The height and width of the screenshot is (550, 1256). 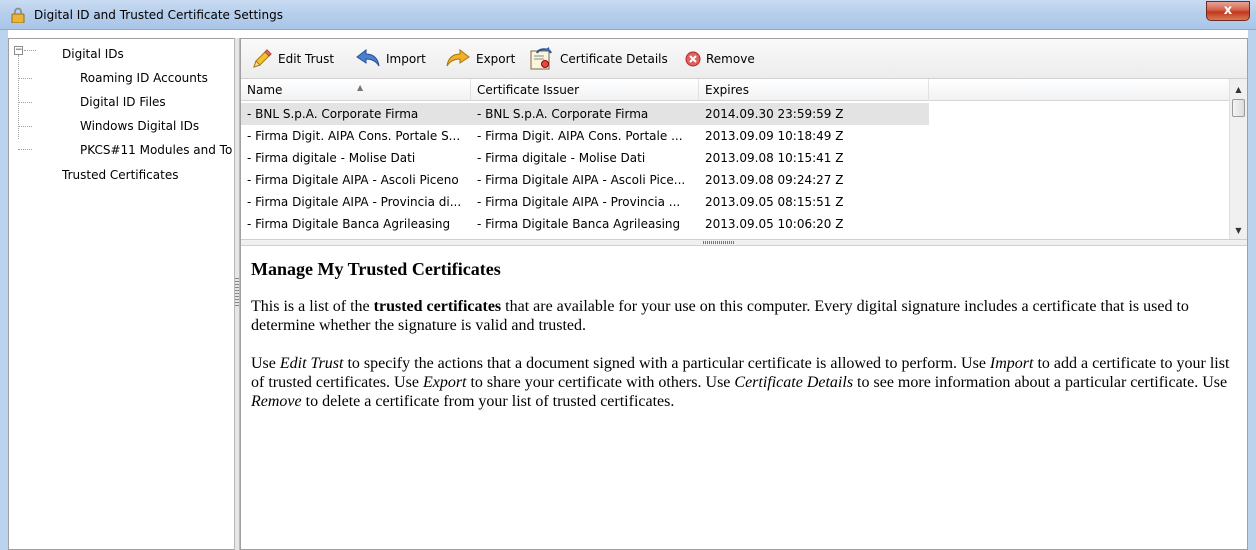 I want to click on emphasis-import: Import, so click(x=1011, y=363).